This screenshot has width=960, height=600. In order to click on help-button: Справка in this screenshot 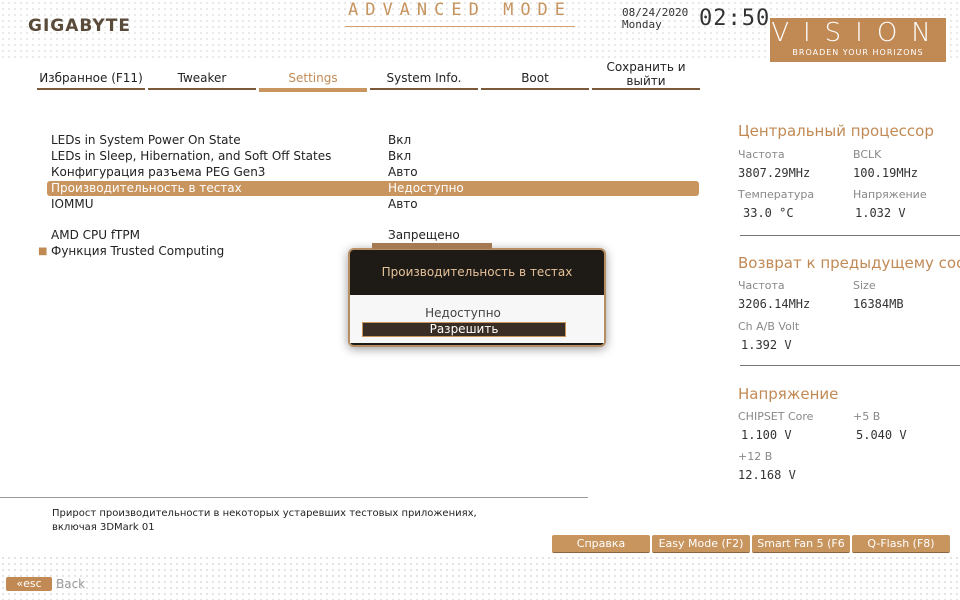, I will do `click(601, 544)`.